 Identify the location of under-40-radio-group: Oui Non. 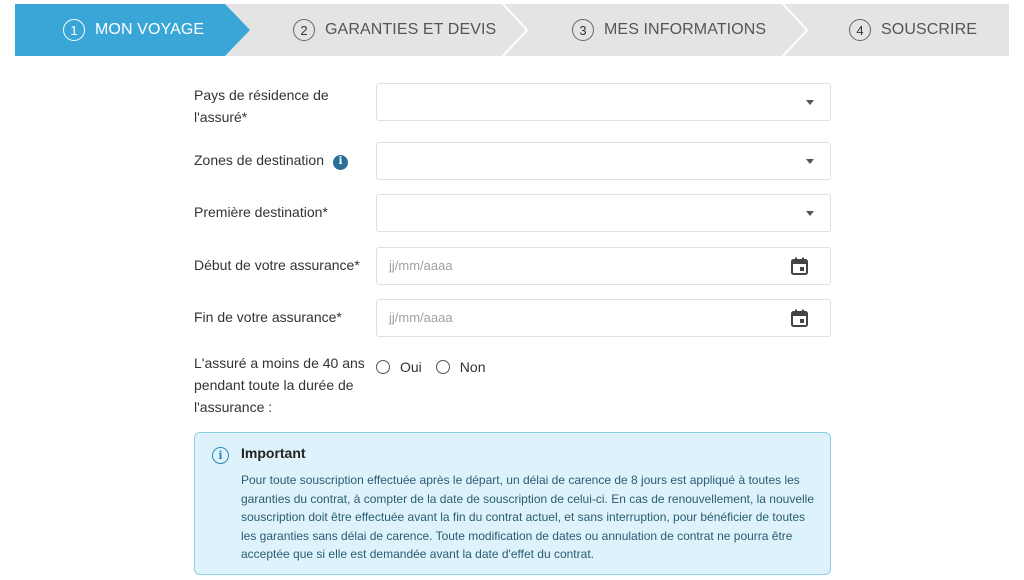
(437, 367).